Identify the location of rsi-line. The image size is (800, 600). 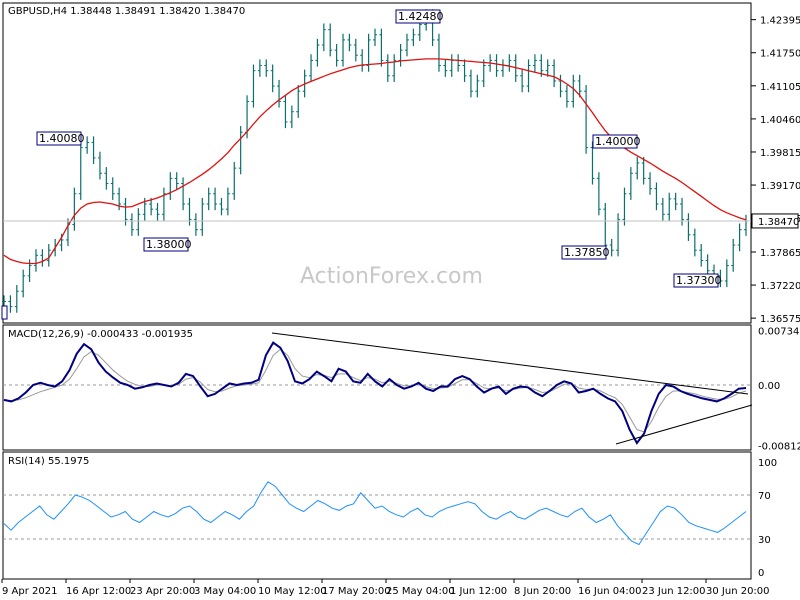
(375, 513).